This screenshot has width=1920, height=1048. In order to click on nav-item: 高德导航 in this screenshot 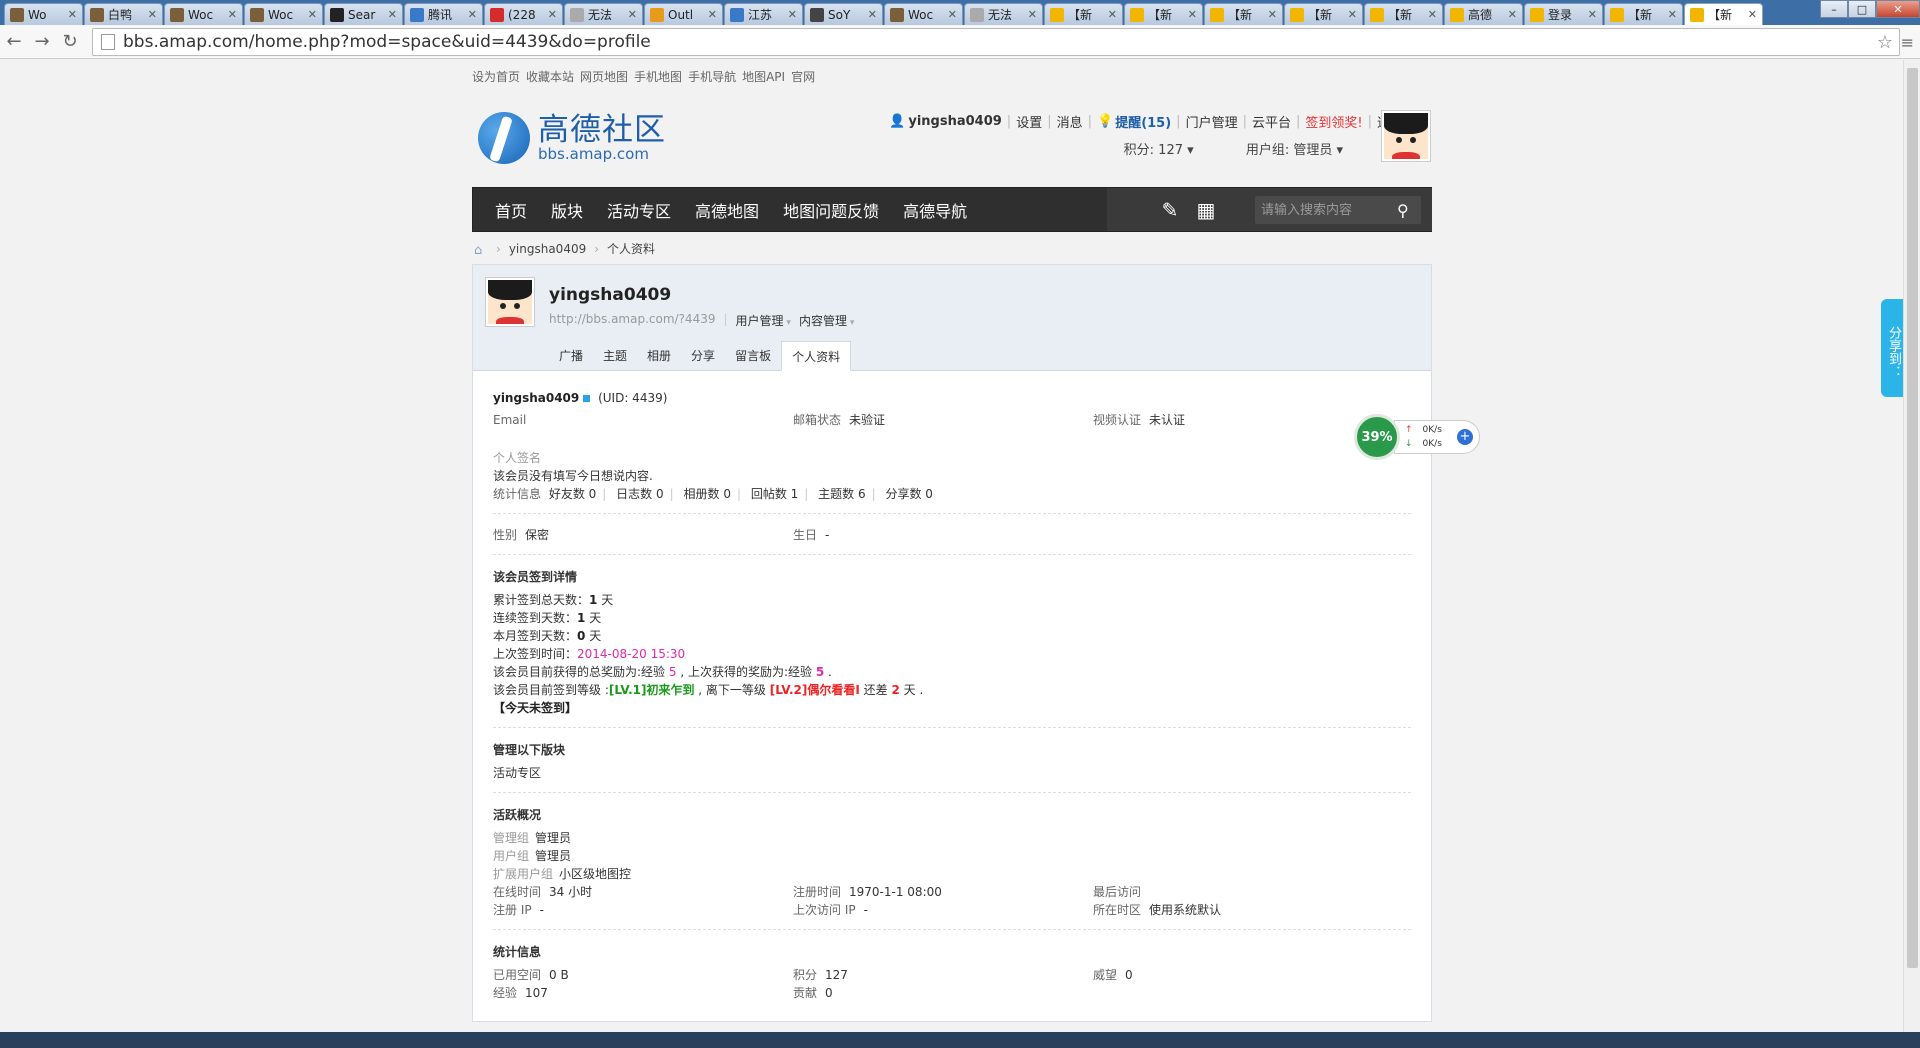, I will do `click(935, 210)`.